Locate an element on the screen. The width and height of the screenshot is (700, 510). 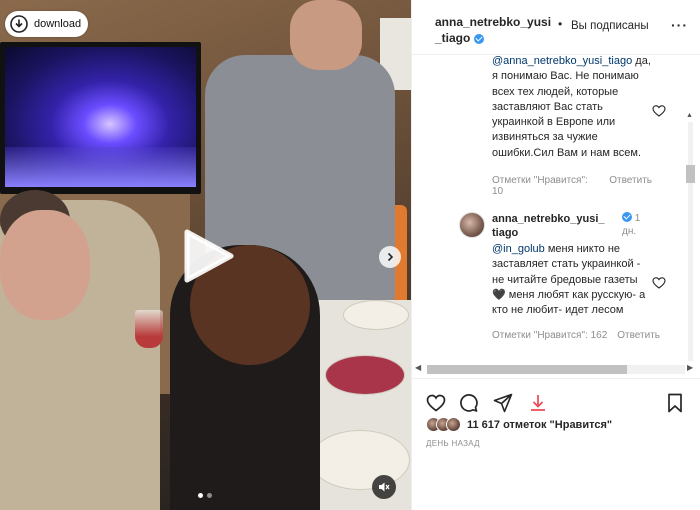
chevron-right-icon is located at coordinates (390, 257).